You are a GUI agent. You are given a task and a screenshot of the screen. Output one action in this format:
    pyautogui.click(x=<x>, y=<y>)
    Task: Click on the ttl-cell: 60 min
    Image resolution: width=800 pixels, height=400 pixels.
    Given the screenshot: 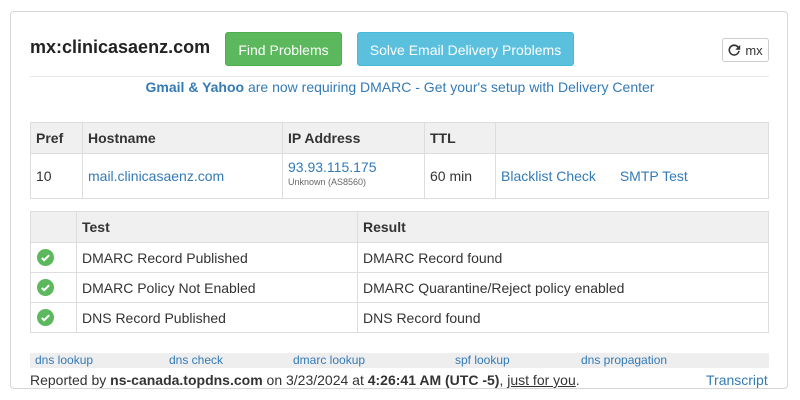 What is the action you would take?
    pyautogui.click(x=460, y=176)
    